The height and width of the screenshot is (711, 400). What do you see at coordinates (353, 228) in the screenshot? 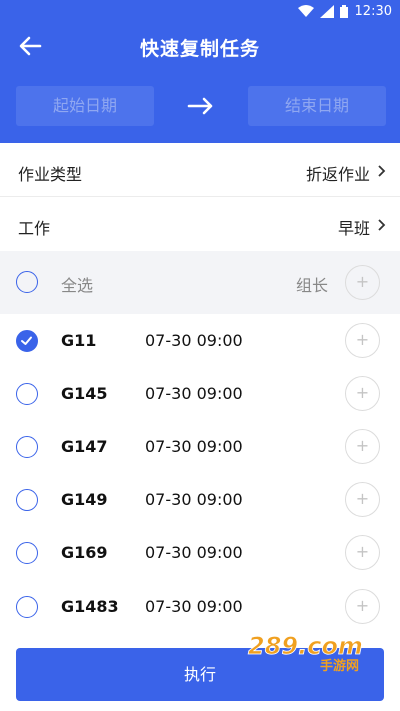
I see `work-value: 早班` at bounding box center [353, 228].